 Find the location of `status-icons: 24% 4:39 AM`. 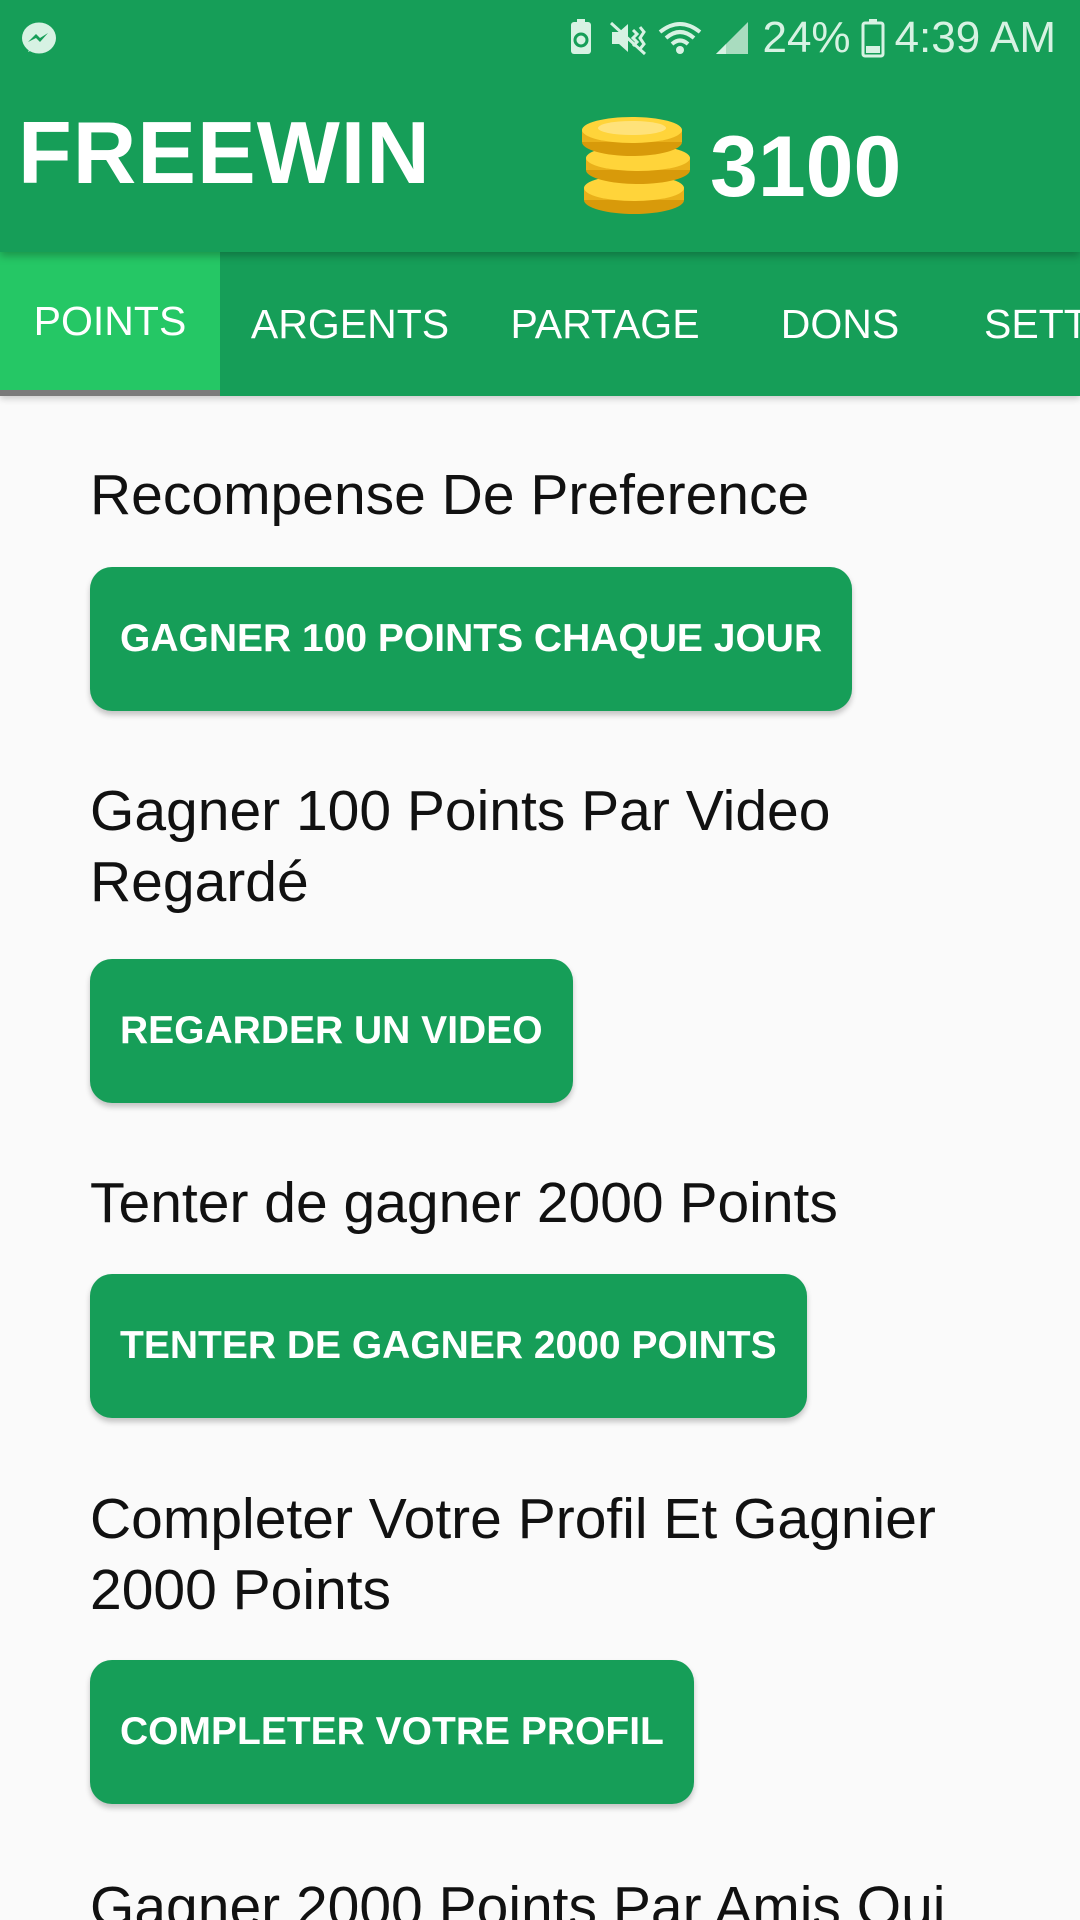

status-icons: 24% 4:39 AM is located at coordinates (810, 38).